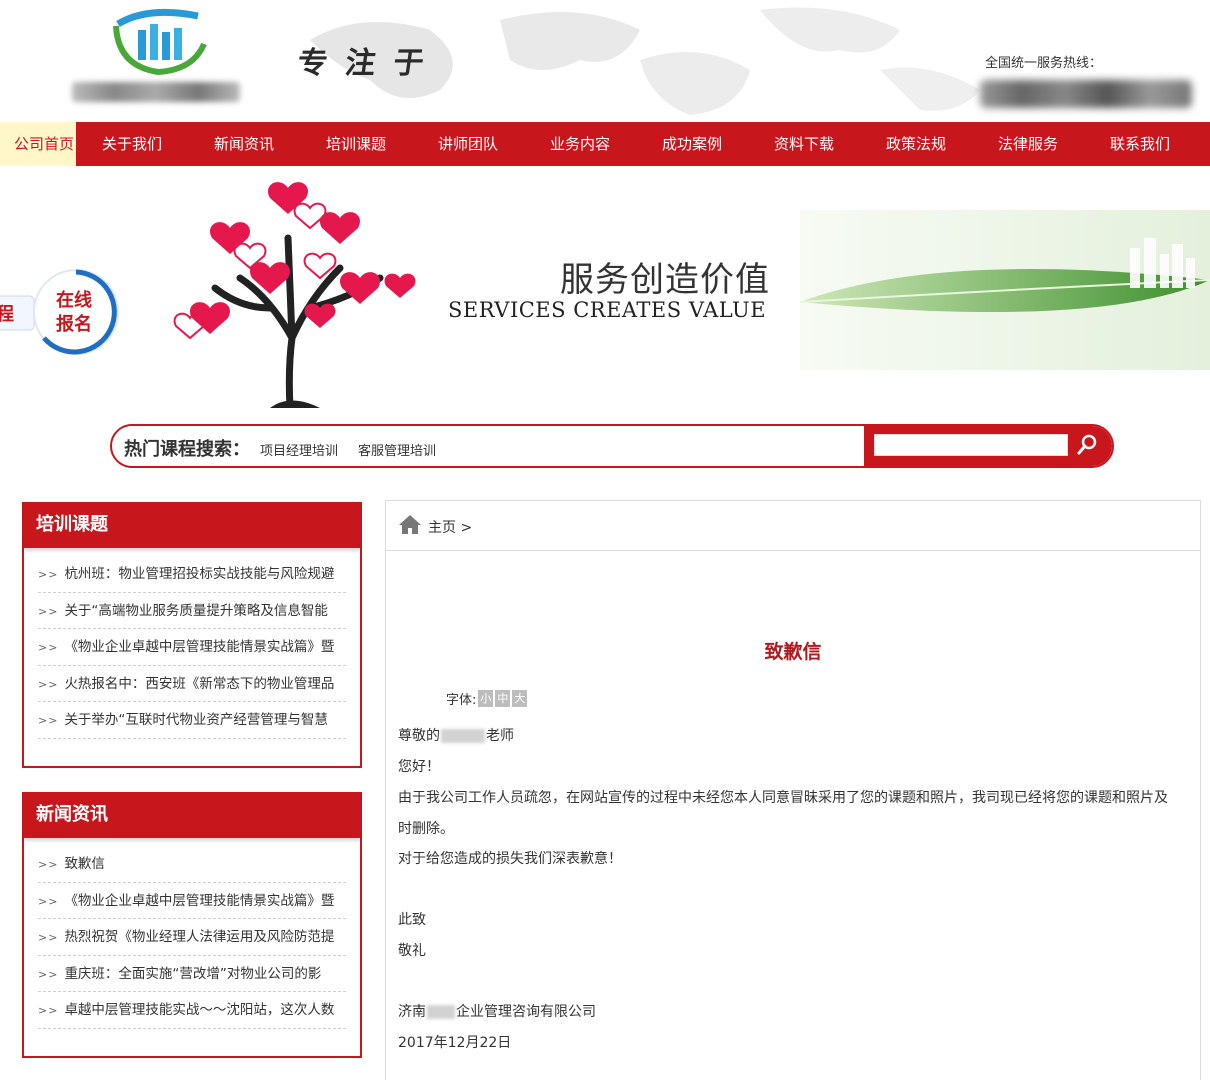 Image resolution: width=1210 pixels, height=1080 pixels. Describe the element at coordinates (62, 312) in the screenshot. I see `online-signup-badge: 程 在线 报名` at that location.